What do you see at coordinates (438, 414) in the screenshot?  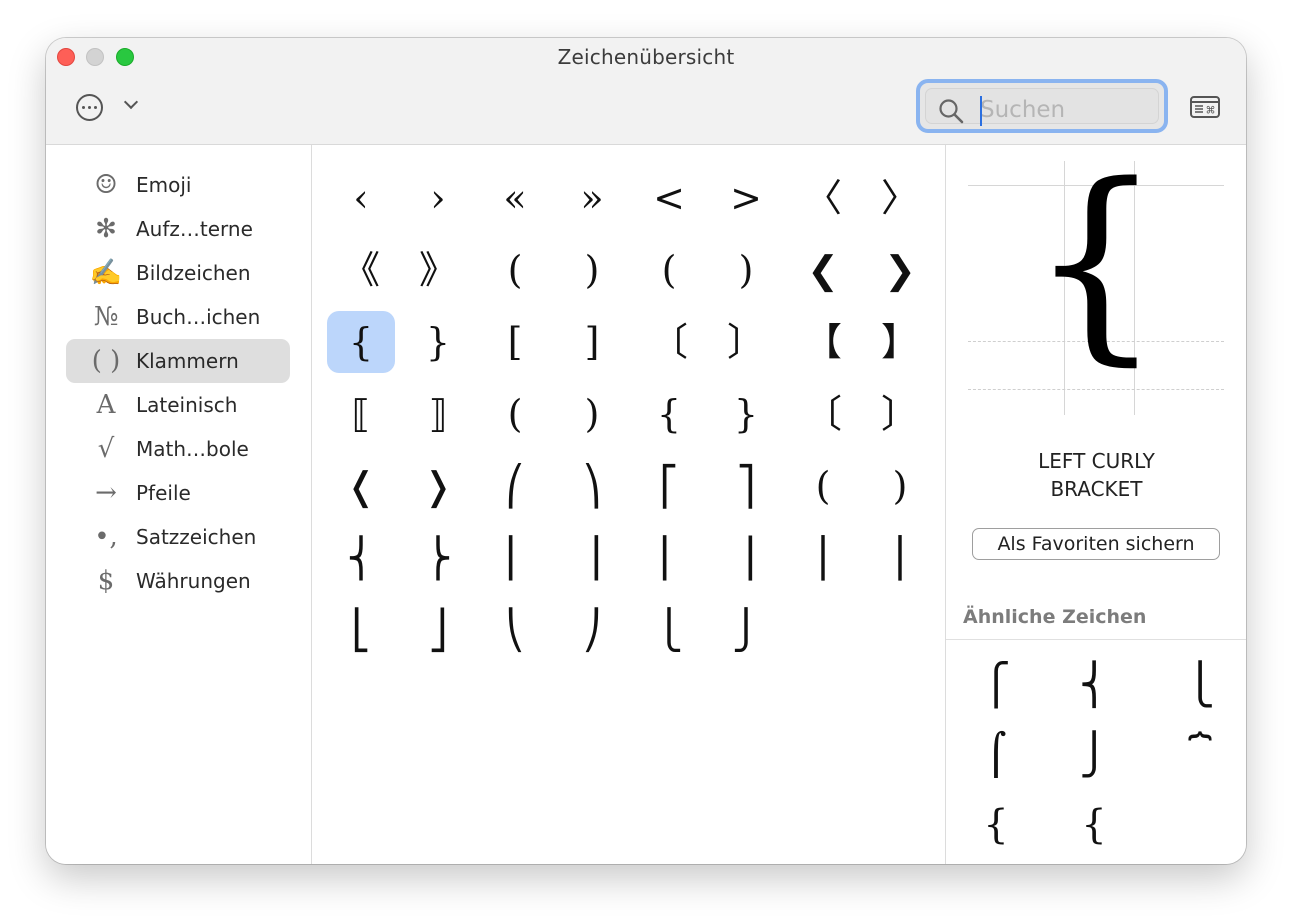 I see `character-cell: ⟧` at bounding box center [438, 414].